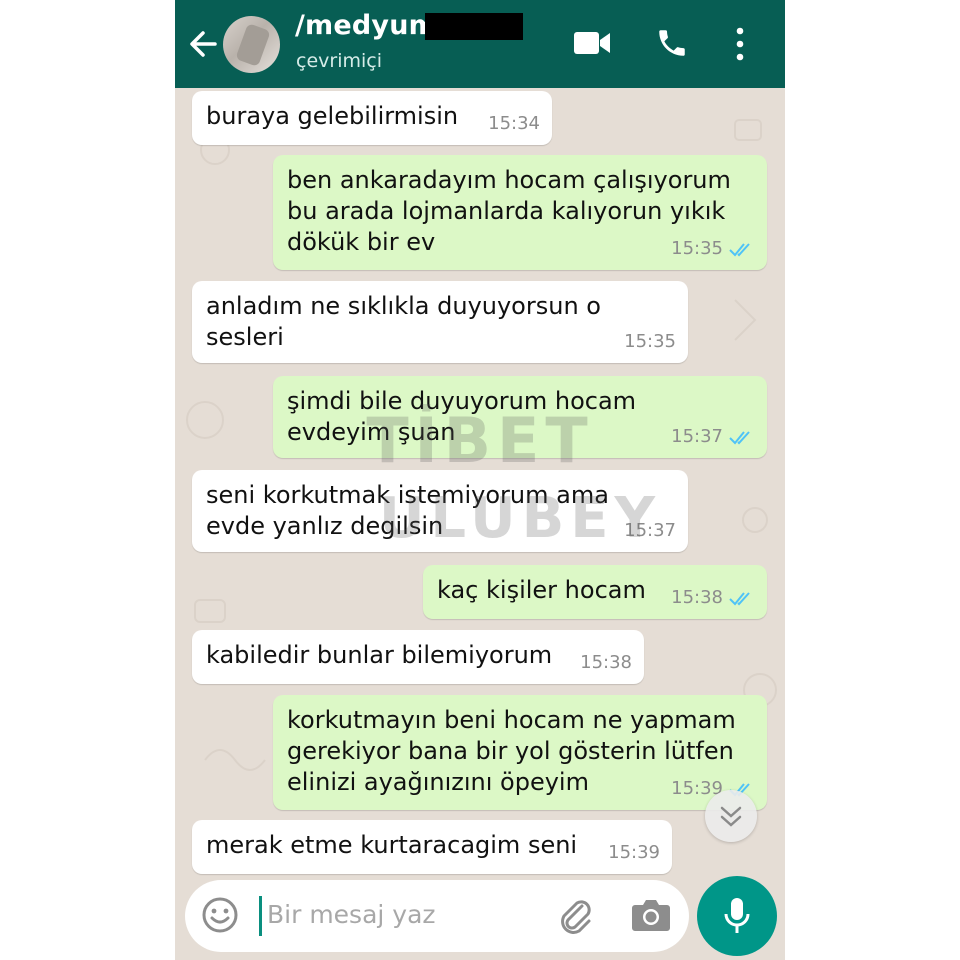 This screenshot has height=960, width=960. I want to click on message-incoming: kabiledir bunlar bilemiyorum 15:38, so click(418, 657).